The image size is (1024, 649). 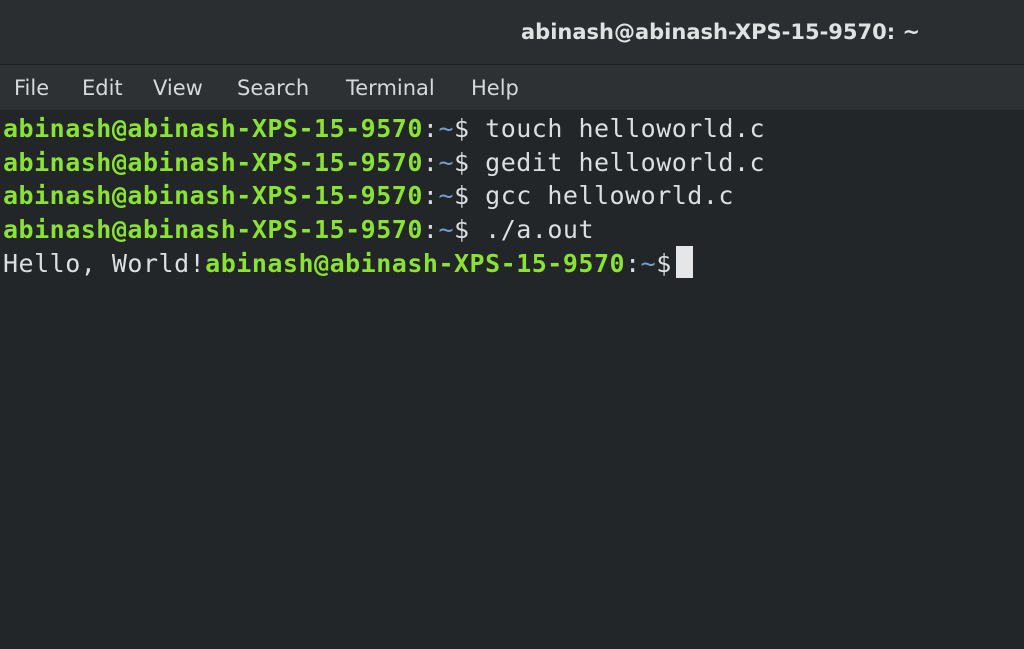 What do you see at coordinates (684, 262) in the screenshot?
I see `text-cursor` at bounding box center [684, 262].